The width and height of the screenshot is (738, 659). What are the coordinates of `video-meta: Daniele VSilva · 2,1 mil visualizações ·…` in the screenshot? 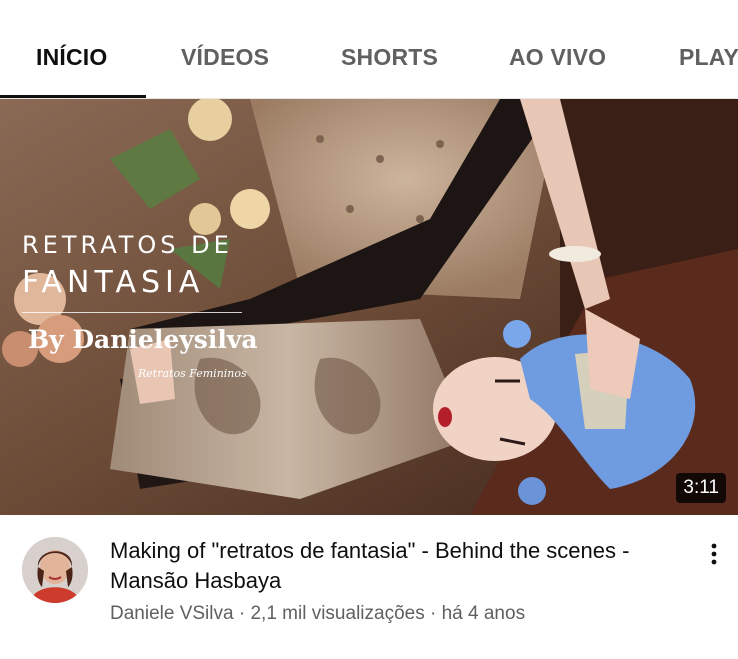 It's located at (317, 614).